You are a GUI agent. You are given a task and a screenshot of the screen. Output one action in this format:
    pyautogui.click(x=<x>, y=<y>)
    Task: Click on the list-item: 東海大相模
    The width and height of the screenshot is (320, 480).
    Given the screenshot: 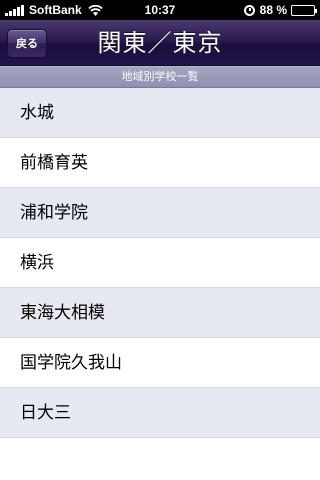 What is the action you would take?
    pyautogui.click(x=160, y=313)
    